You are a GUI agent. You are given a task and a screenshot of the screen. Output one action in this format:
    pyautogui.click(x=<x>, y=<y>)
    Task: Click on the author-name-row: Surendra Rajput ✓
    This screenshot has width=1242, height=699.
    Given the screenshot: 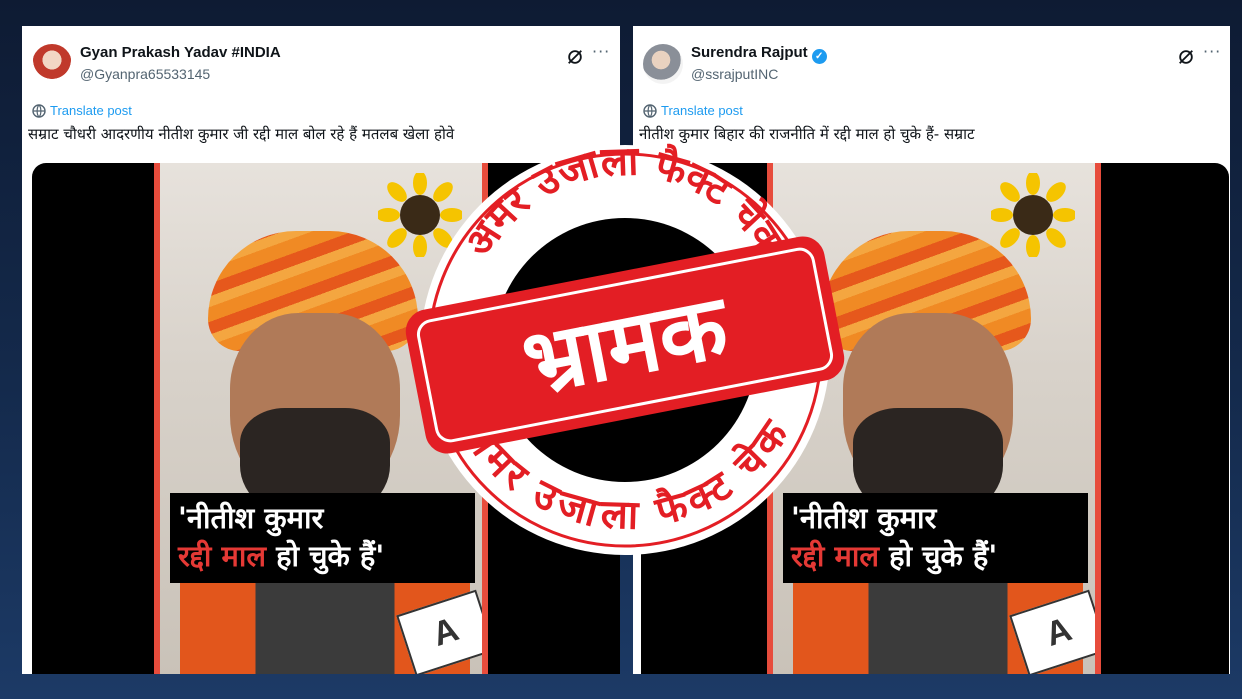 What is the action you would take?
    pyautogui.click(x=759, y=54)
    